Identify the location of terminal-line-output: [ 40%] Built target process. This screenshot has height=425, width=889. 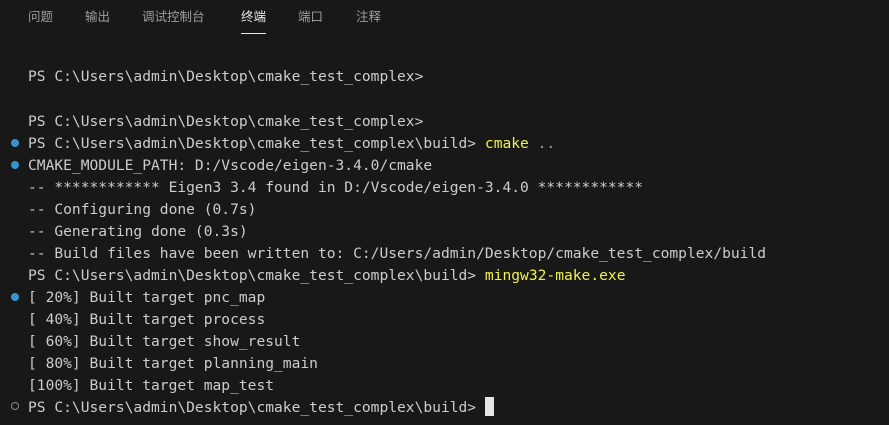
(147, 319).